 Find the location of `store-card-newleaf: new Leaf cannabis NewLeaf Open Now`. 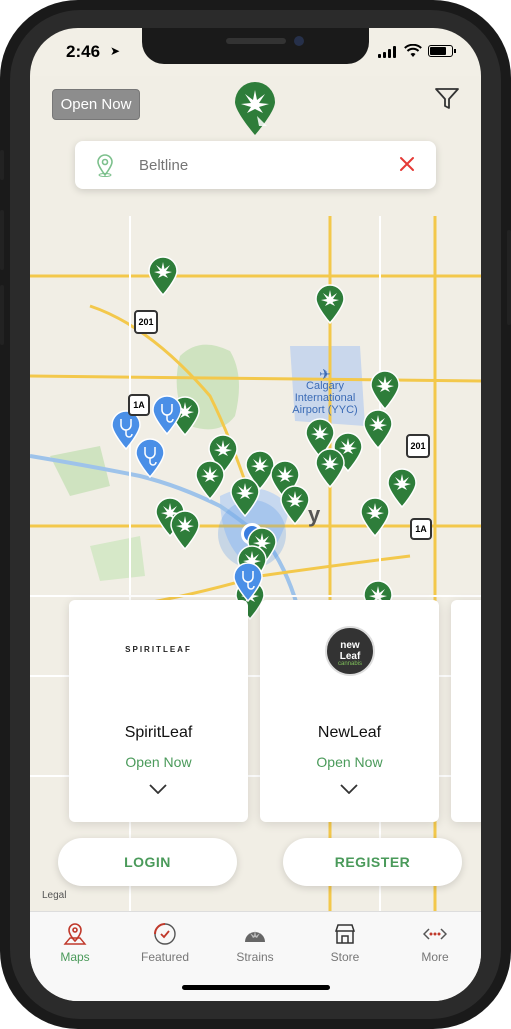

store-card-newleaf: new Leaf cannabis NewLeaf Open Now is located at coordinates (349, 711).